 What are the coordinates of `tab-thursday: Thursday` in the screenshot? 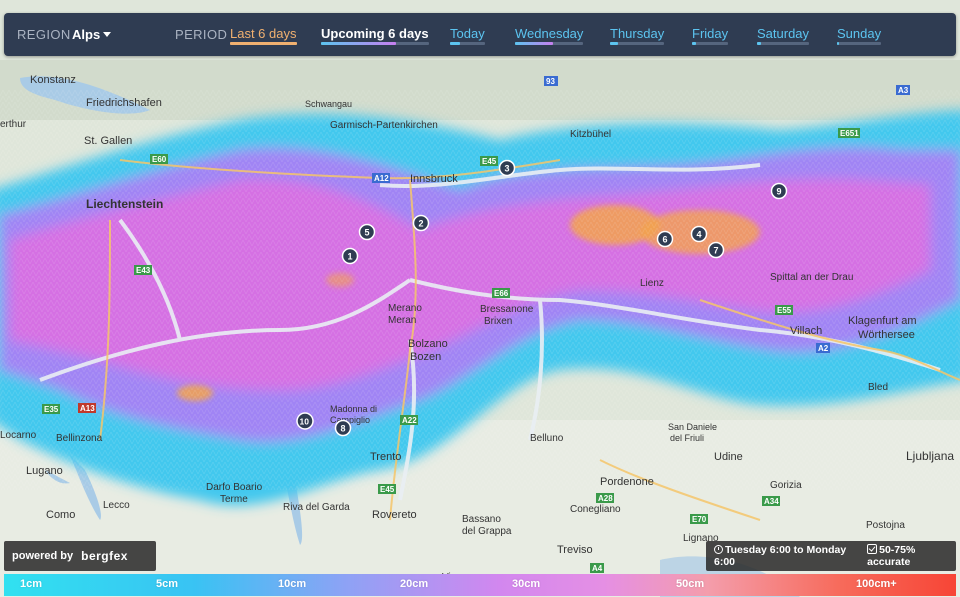 It's located at (637, 35).